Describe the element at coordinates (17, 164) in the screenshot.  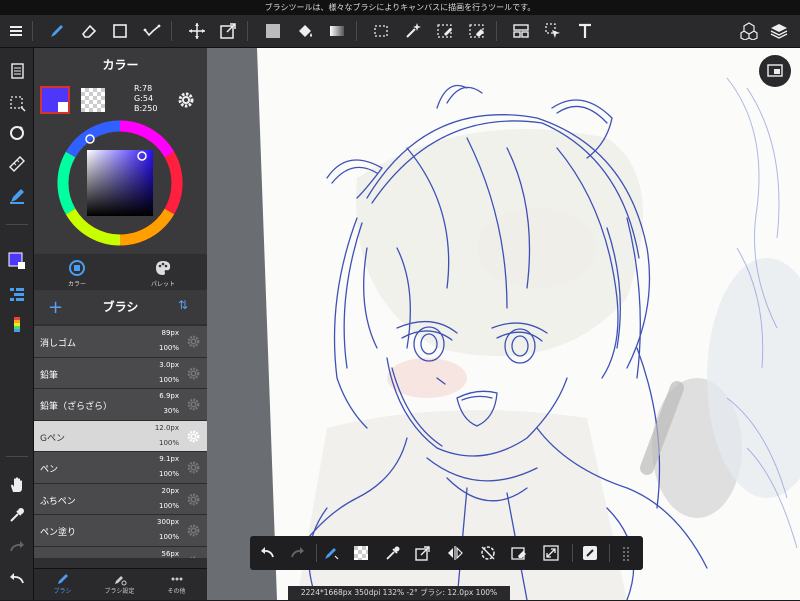
I see `ruler-icon` at that location.